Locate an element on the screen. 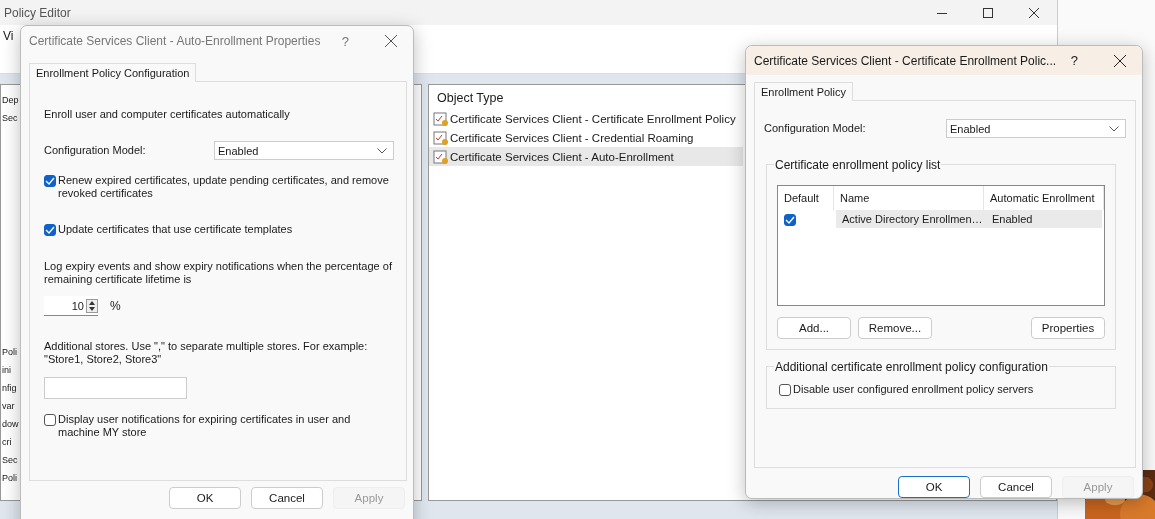 The height and width of the screenshot is (519, 1155). description-text: Enroll user and computer certificates automatically is located at coordinates (167, 114).